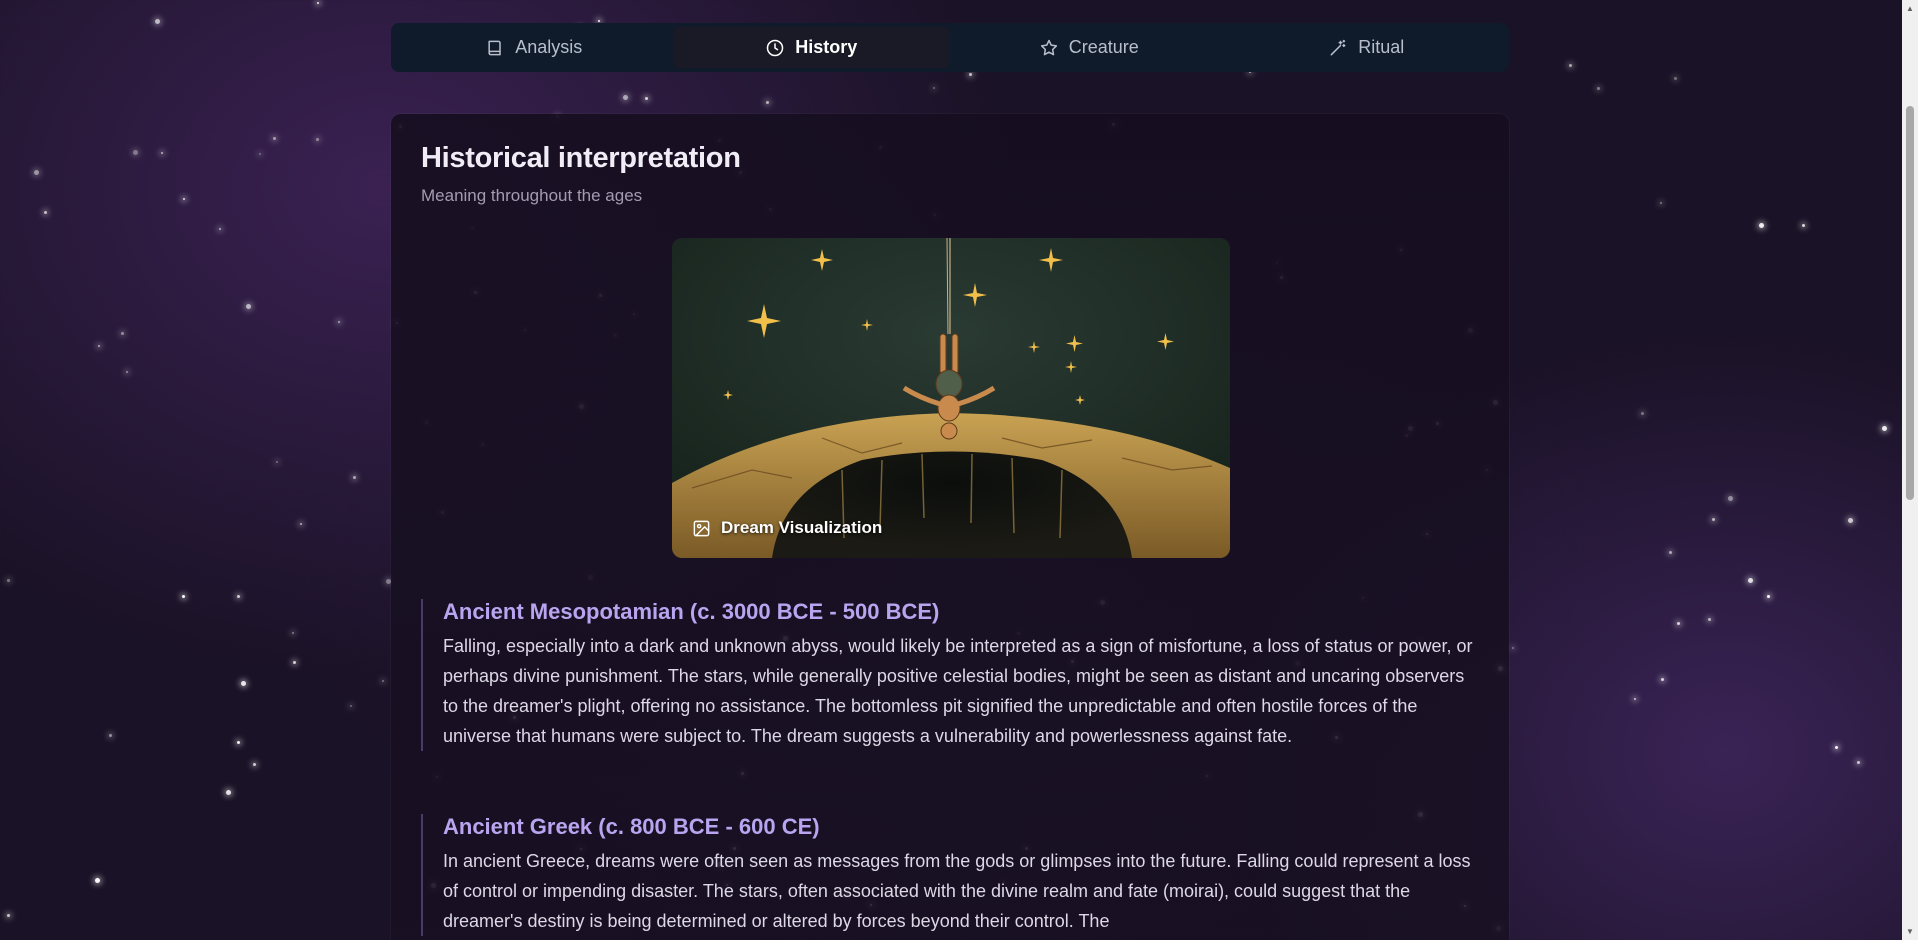 The height and width of the screenshot is (940, 1918). I want to click on dream-visualization-image: Dream Visualization, so click(951, 398).